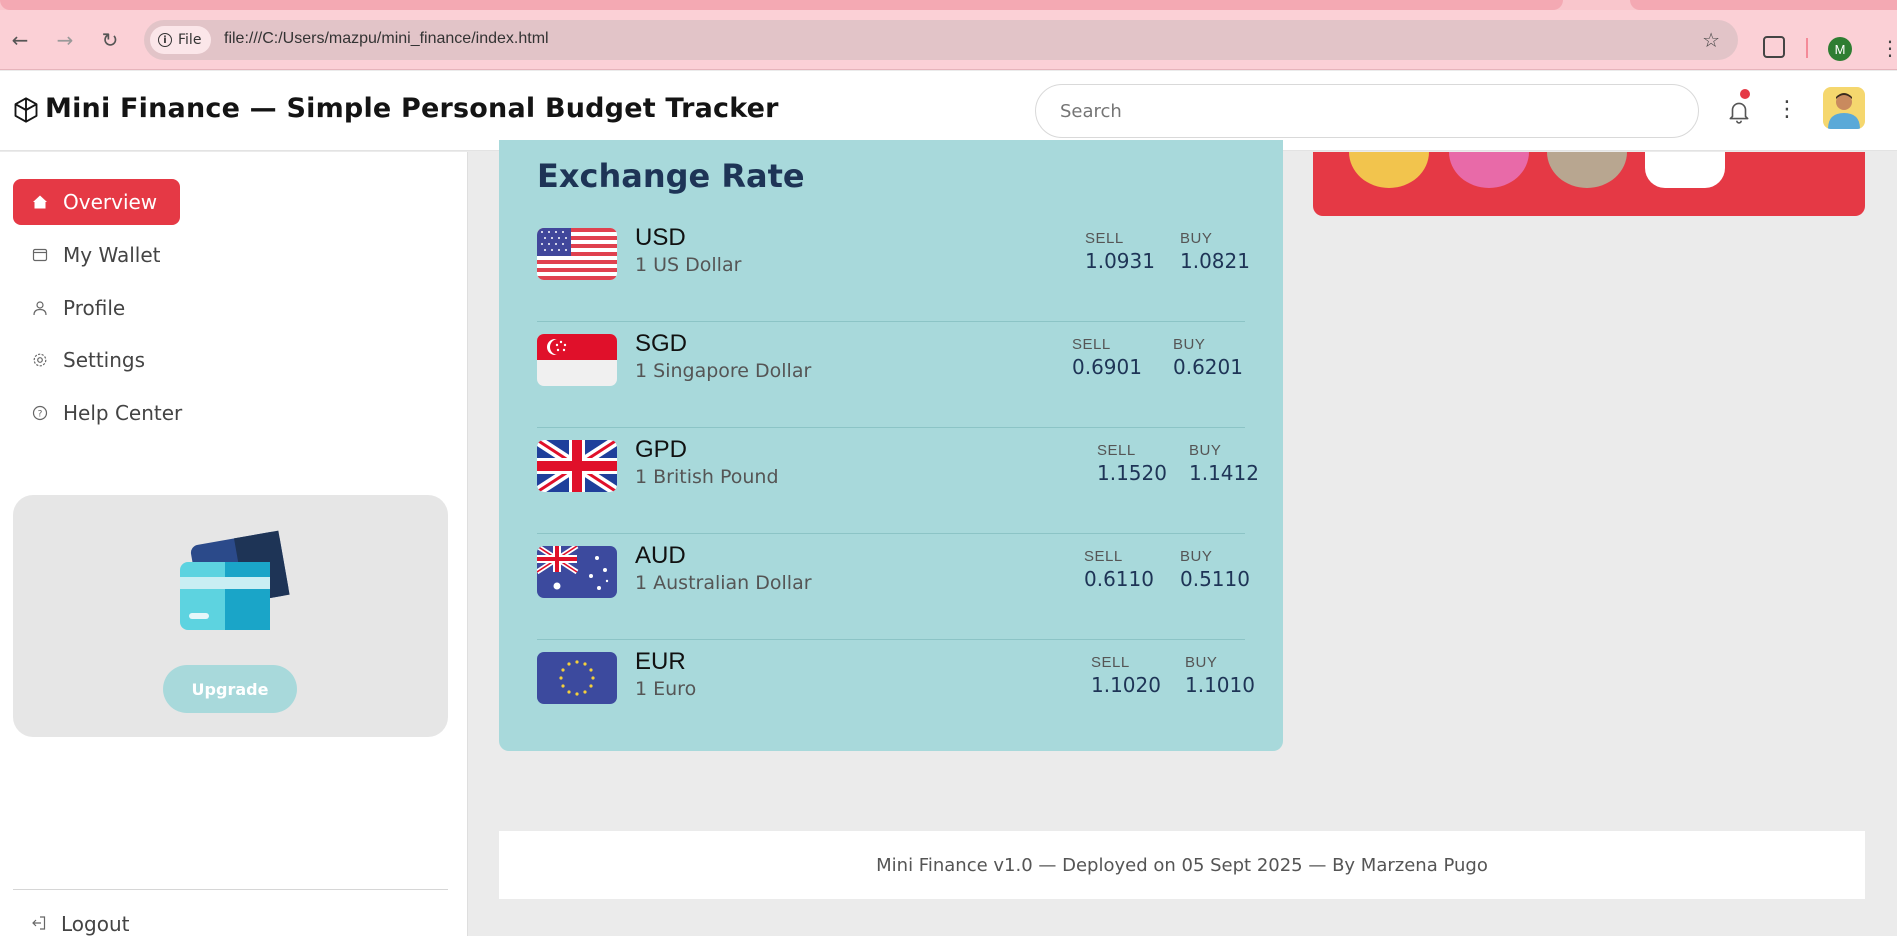 This screenshot has height=936, width=1897. I want to click on browser-tab-other, so click(1763, 5).